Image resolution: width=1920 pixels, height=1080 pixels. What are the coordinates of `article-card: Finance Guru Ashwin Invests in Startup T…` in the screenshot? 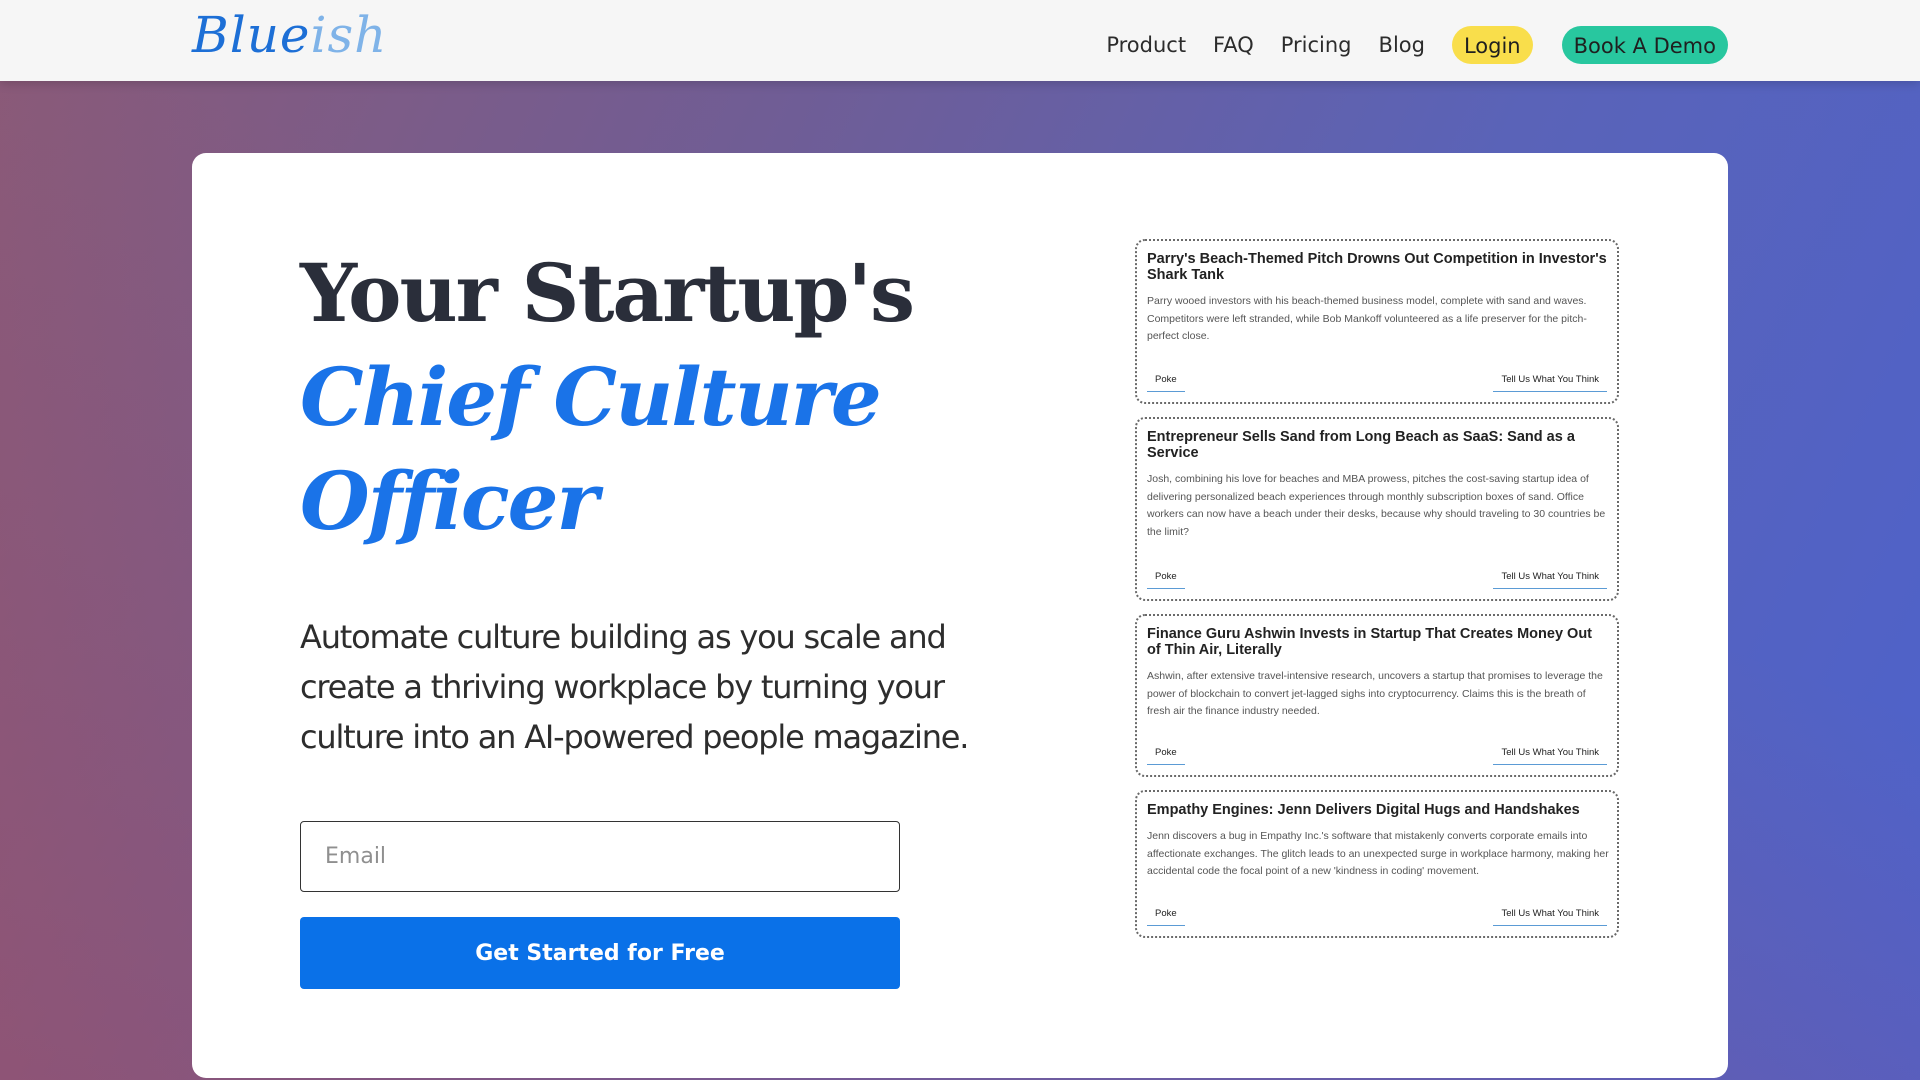 It's located at (1377, 695).